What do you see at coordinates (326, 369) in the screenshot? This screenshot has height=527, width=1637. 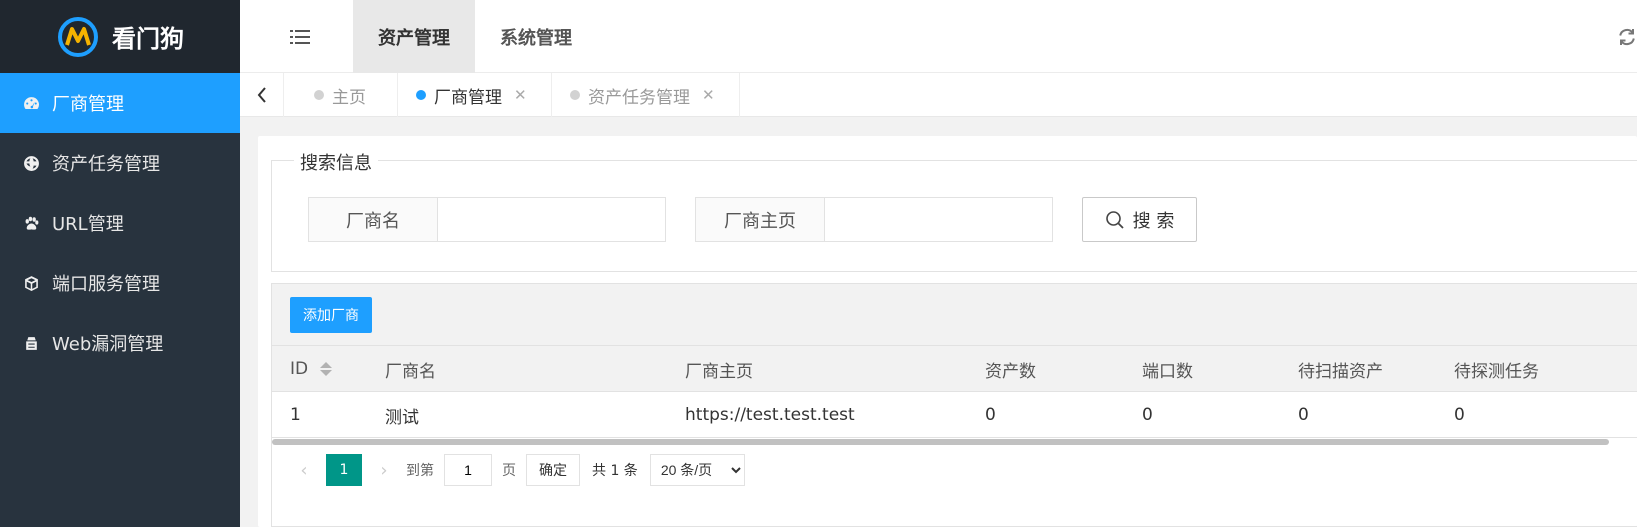 I see `sort-icon` at bounding box center [326, 369].